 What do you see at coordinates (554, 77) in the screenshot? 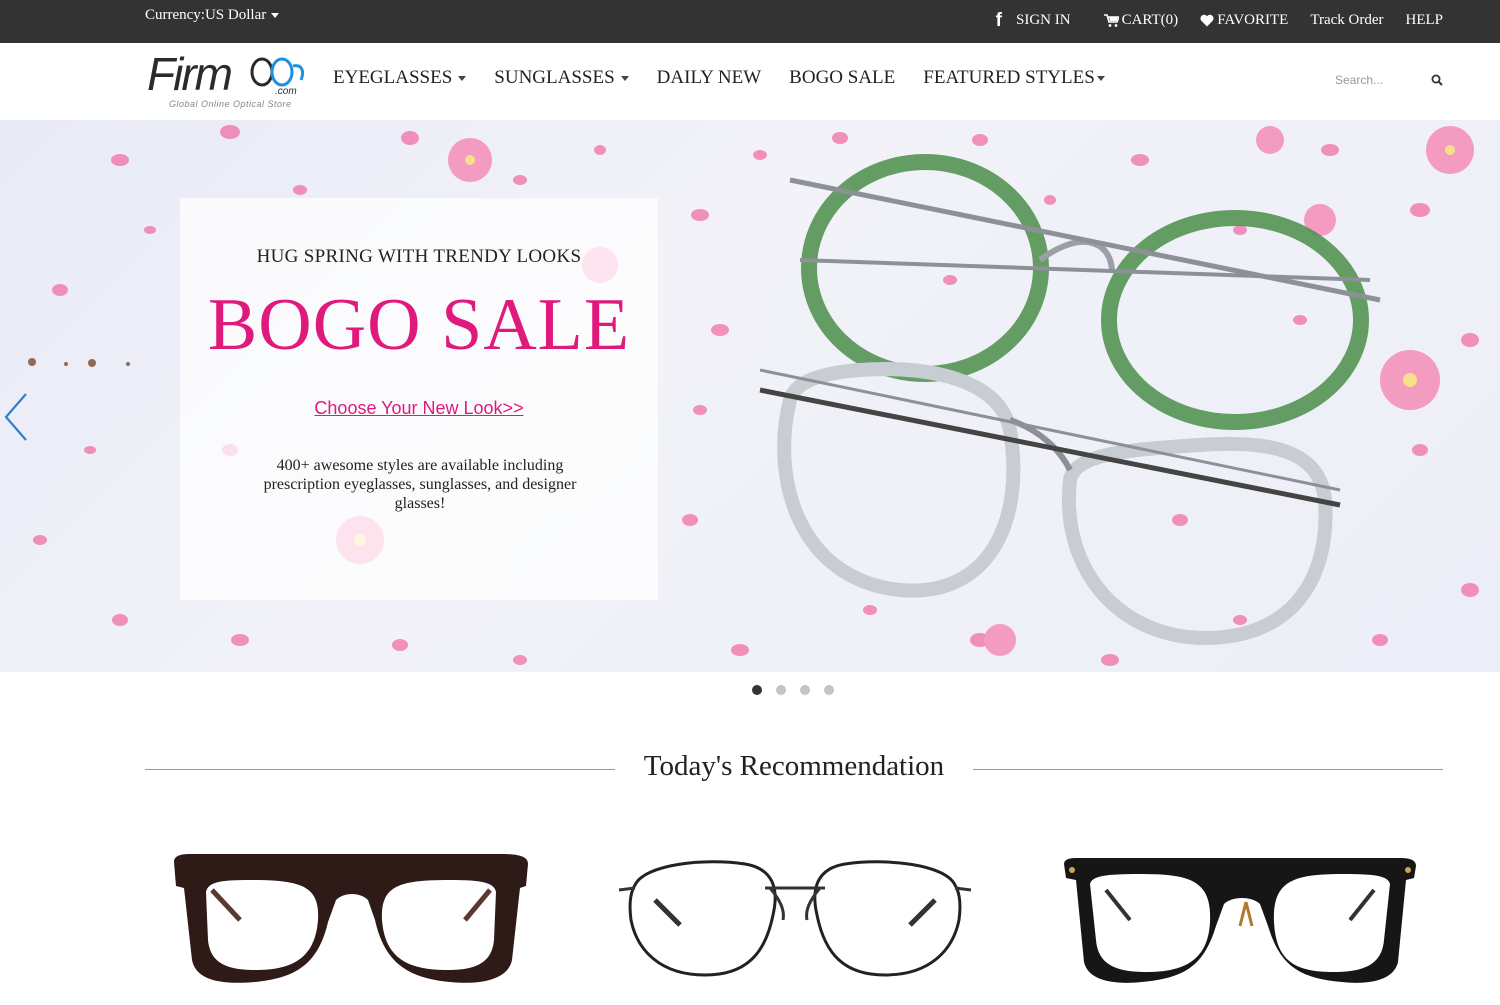
I see `nav-label: SUNGLASSES` at bounding box center [554, 77].